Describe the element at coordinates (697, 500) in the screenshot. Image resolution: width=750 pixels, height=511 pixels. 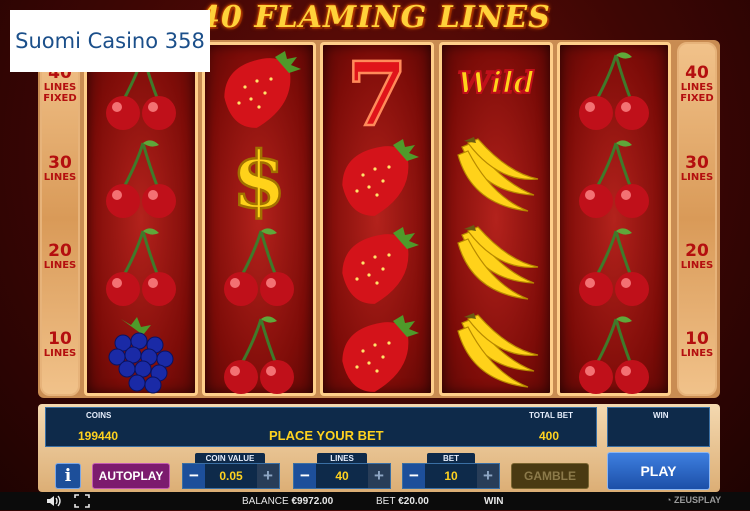
I see `provider-label: ZEUSPLAY` at that location.